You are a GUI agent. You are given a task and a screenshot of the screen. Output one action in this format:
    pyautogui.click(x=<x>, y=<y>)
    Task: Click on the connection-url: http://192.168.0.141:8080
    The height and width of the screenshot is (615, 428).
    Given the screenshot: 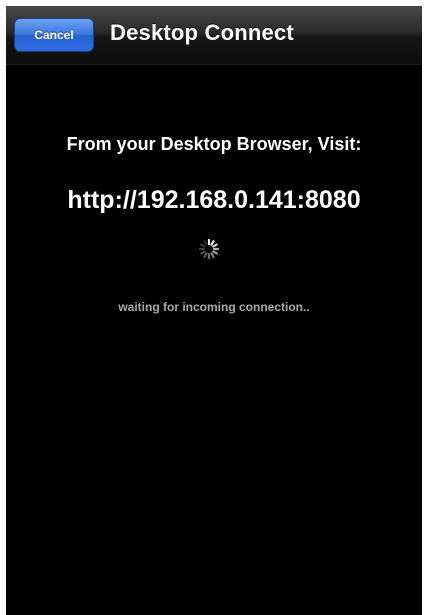 What is the action you would take?
    pyautogui.click(x=214, y=200)
    